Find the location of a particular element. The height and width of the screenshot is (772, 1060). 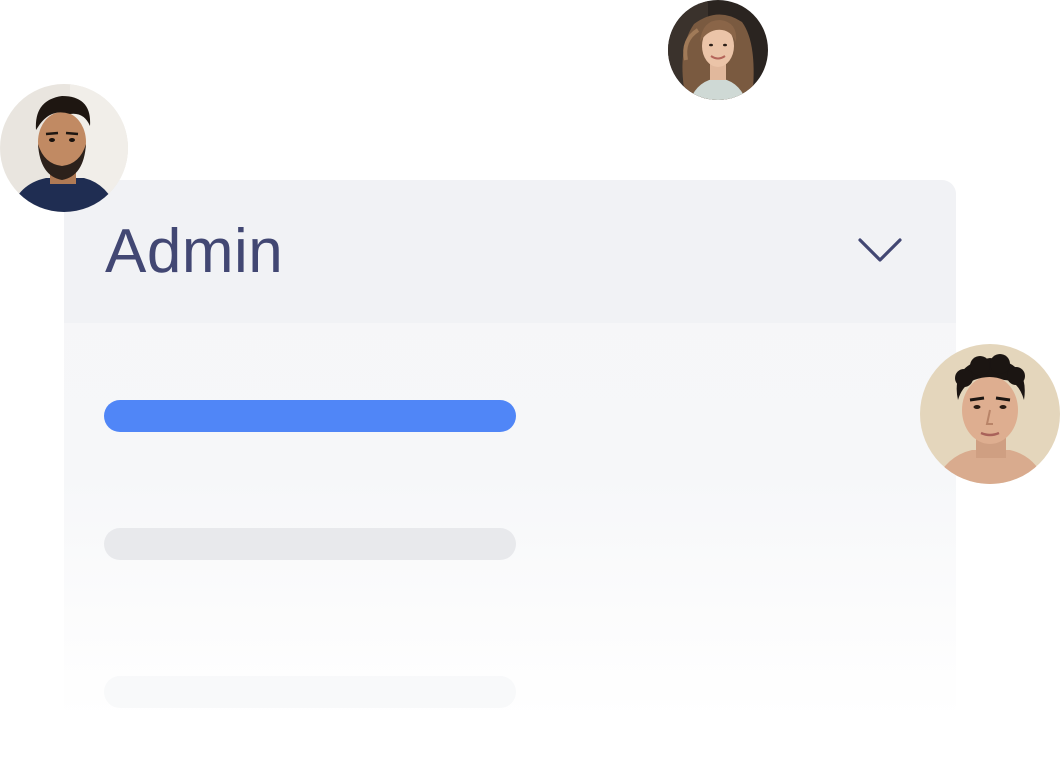

user-avatar-curly-hair-man-icon is located at coordinates (990, 414).